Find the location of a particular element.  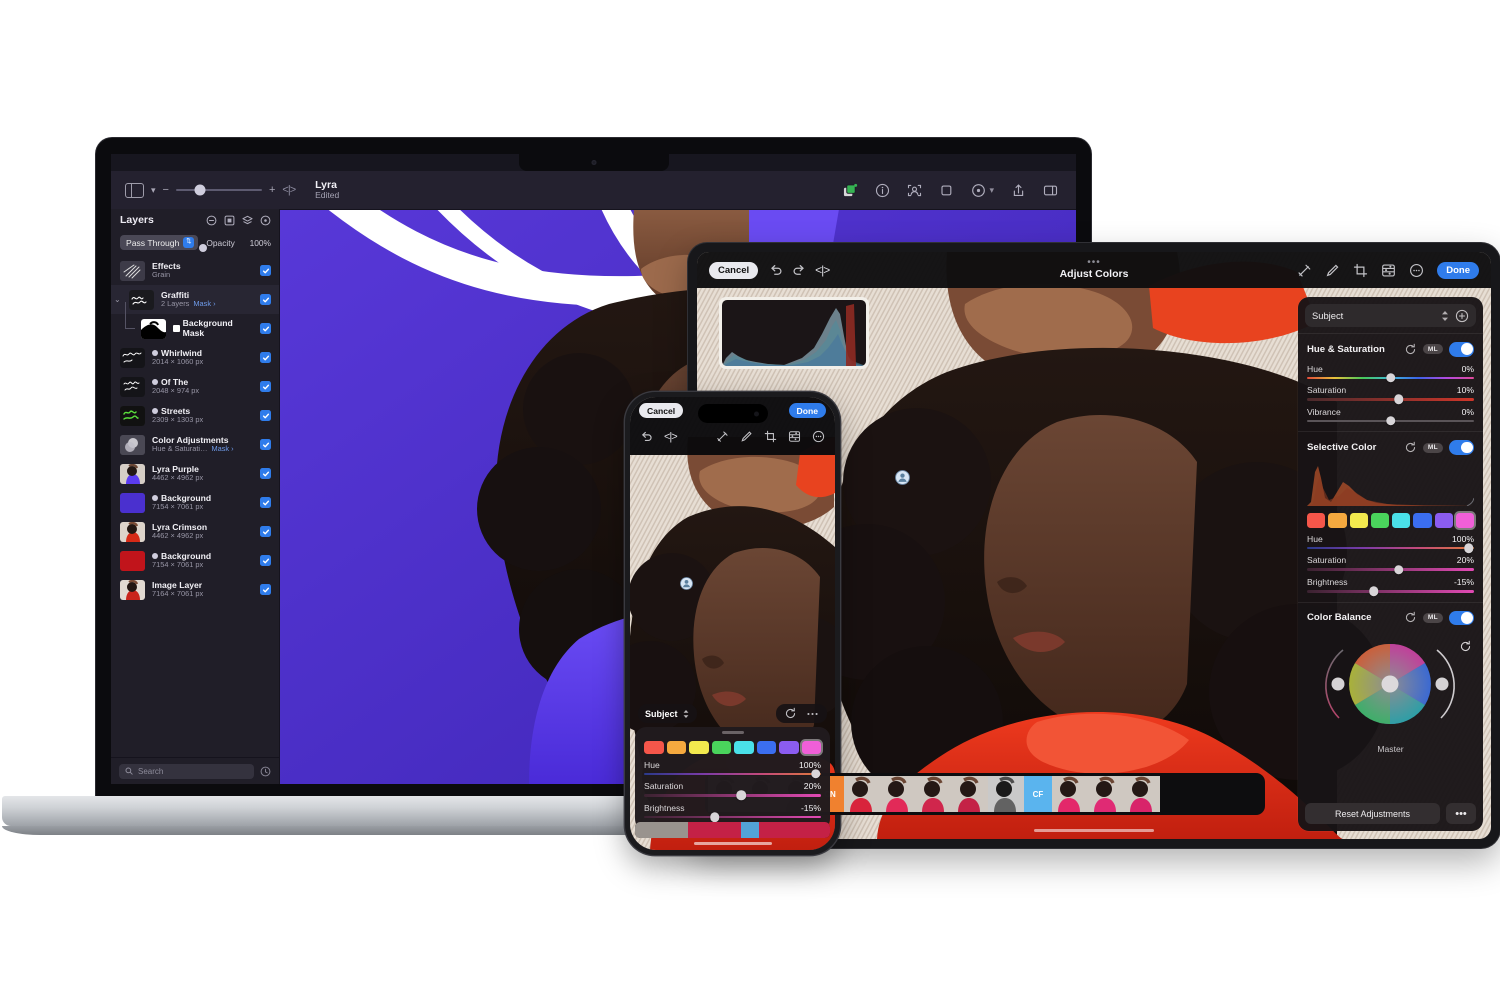

layer-mask-link: Mask › is located at coordinates (204, 303).